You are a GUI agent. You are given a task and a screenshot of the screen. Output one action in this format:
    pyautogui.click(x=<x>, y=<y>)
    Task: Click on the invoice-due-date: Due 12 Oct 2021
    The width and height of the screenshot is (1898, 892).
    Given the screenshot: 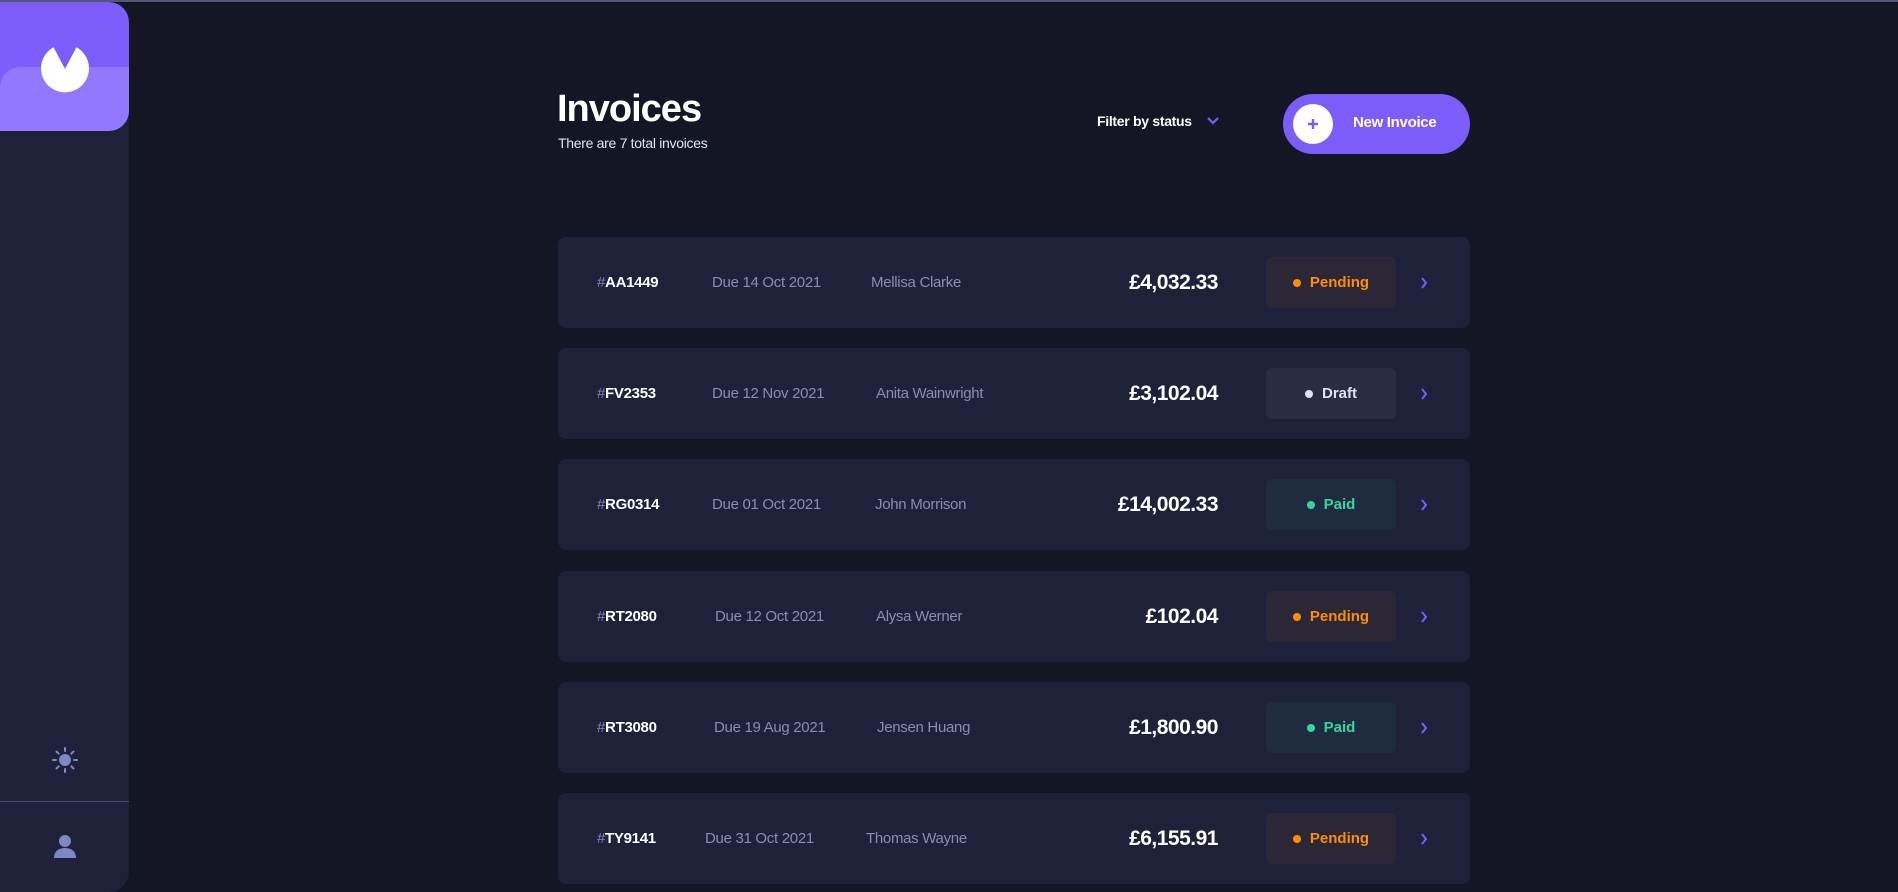 What is the action you would take?
    pyautogui.click(x=769, y=616)
    